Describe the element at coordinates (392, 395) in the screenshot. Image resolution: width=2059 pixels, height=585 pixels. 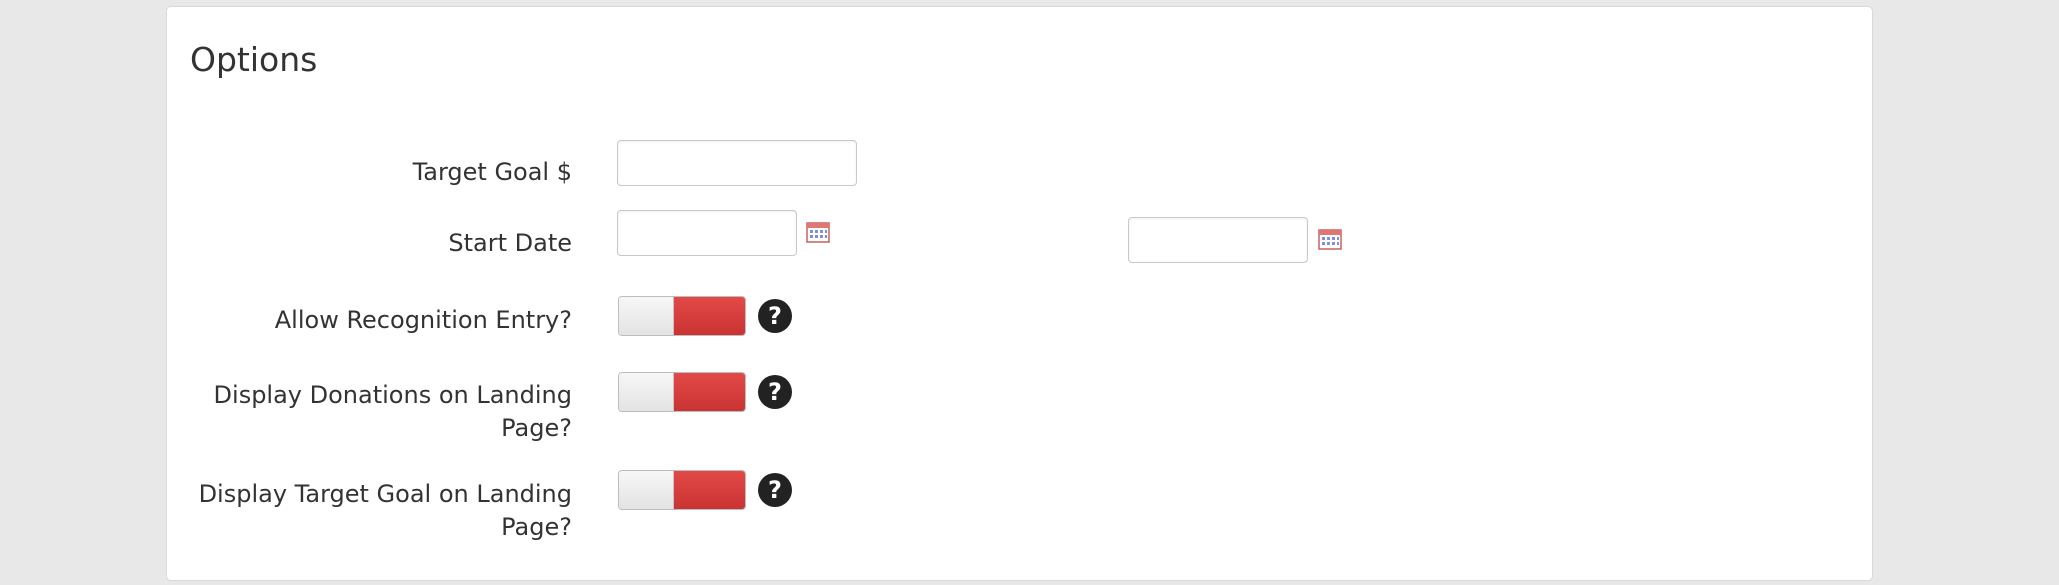
I see `display-donations-label-line1: Display Donations on Landing` at that location.